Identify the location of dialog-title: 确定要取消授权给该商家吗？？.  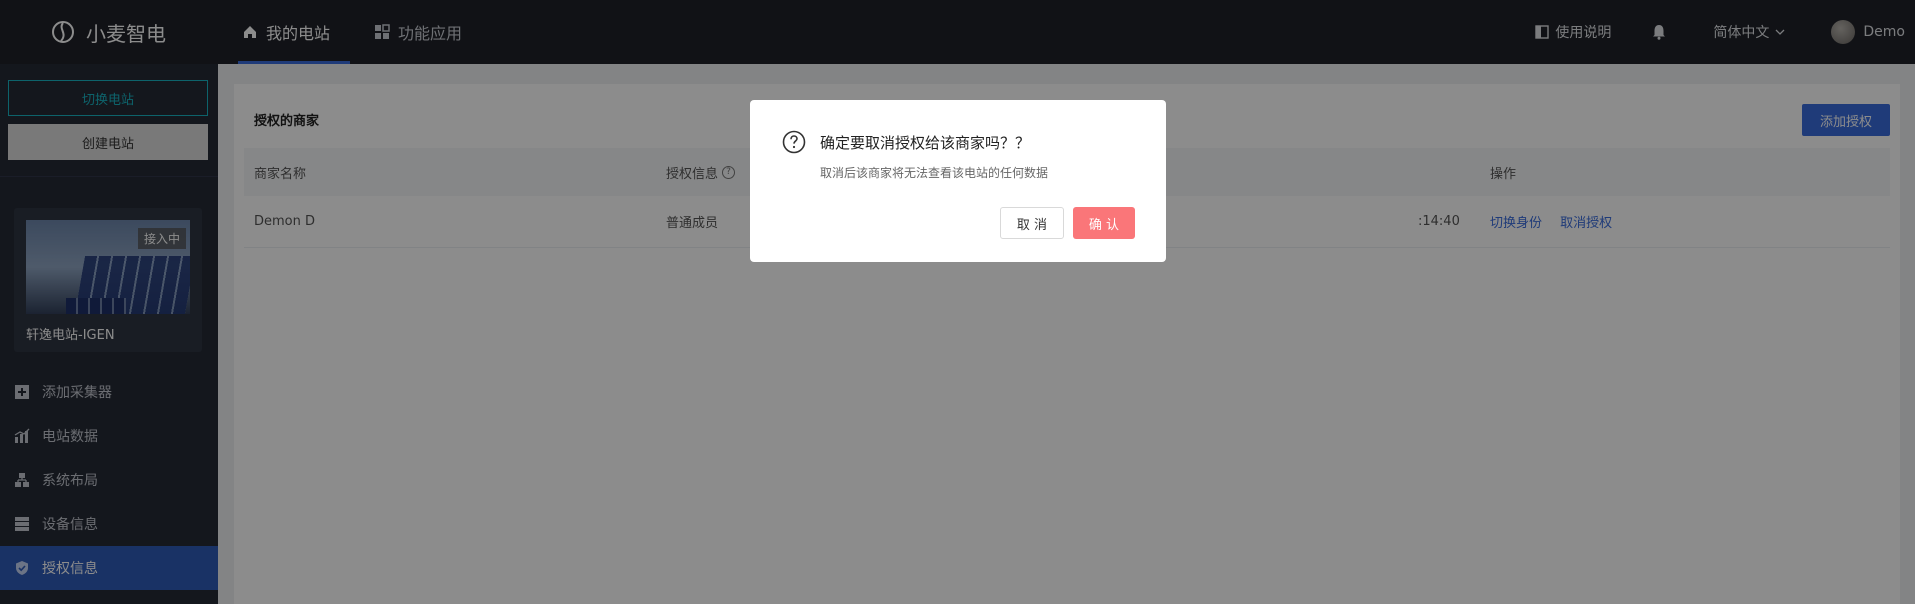
(925, 143).